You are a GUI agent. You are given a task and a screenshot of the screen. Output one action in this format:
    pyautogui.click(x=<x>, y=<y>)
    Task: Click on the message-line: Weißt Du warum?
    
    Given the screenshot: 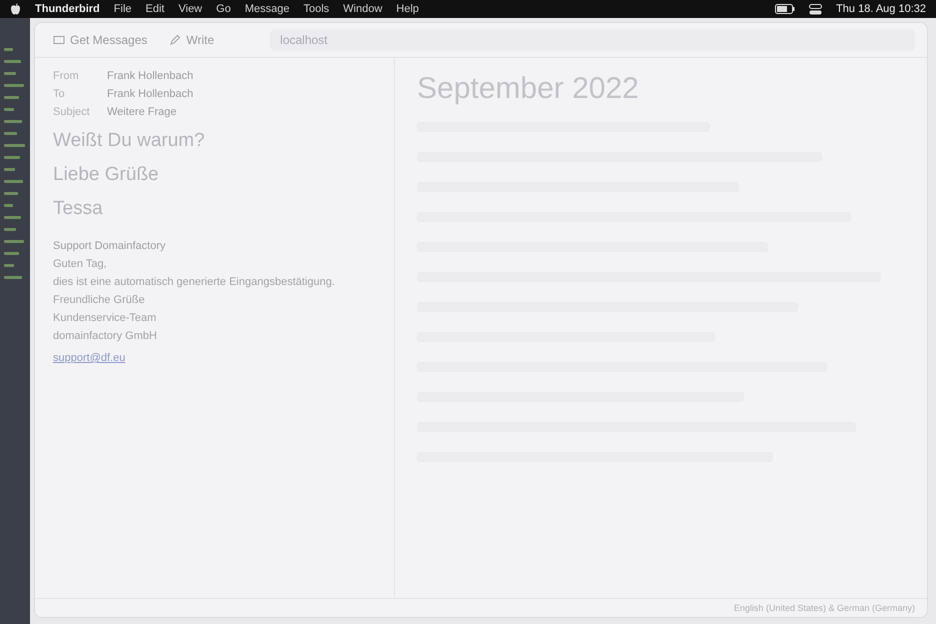 What is the action you would take?
    pyautogui.click(x=129, y=141)
    